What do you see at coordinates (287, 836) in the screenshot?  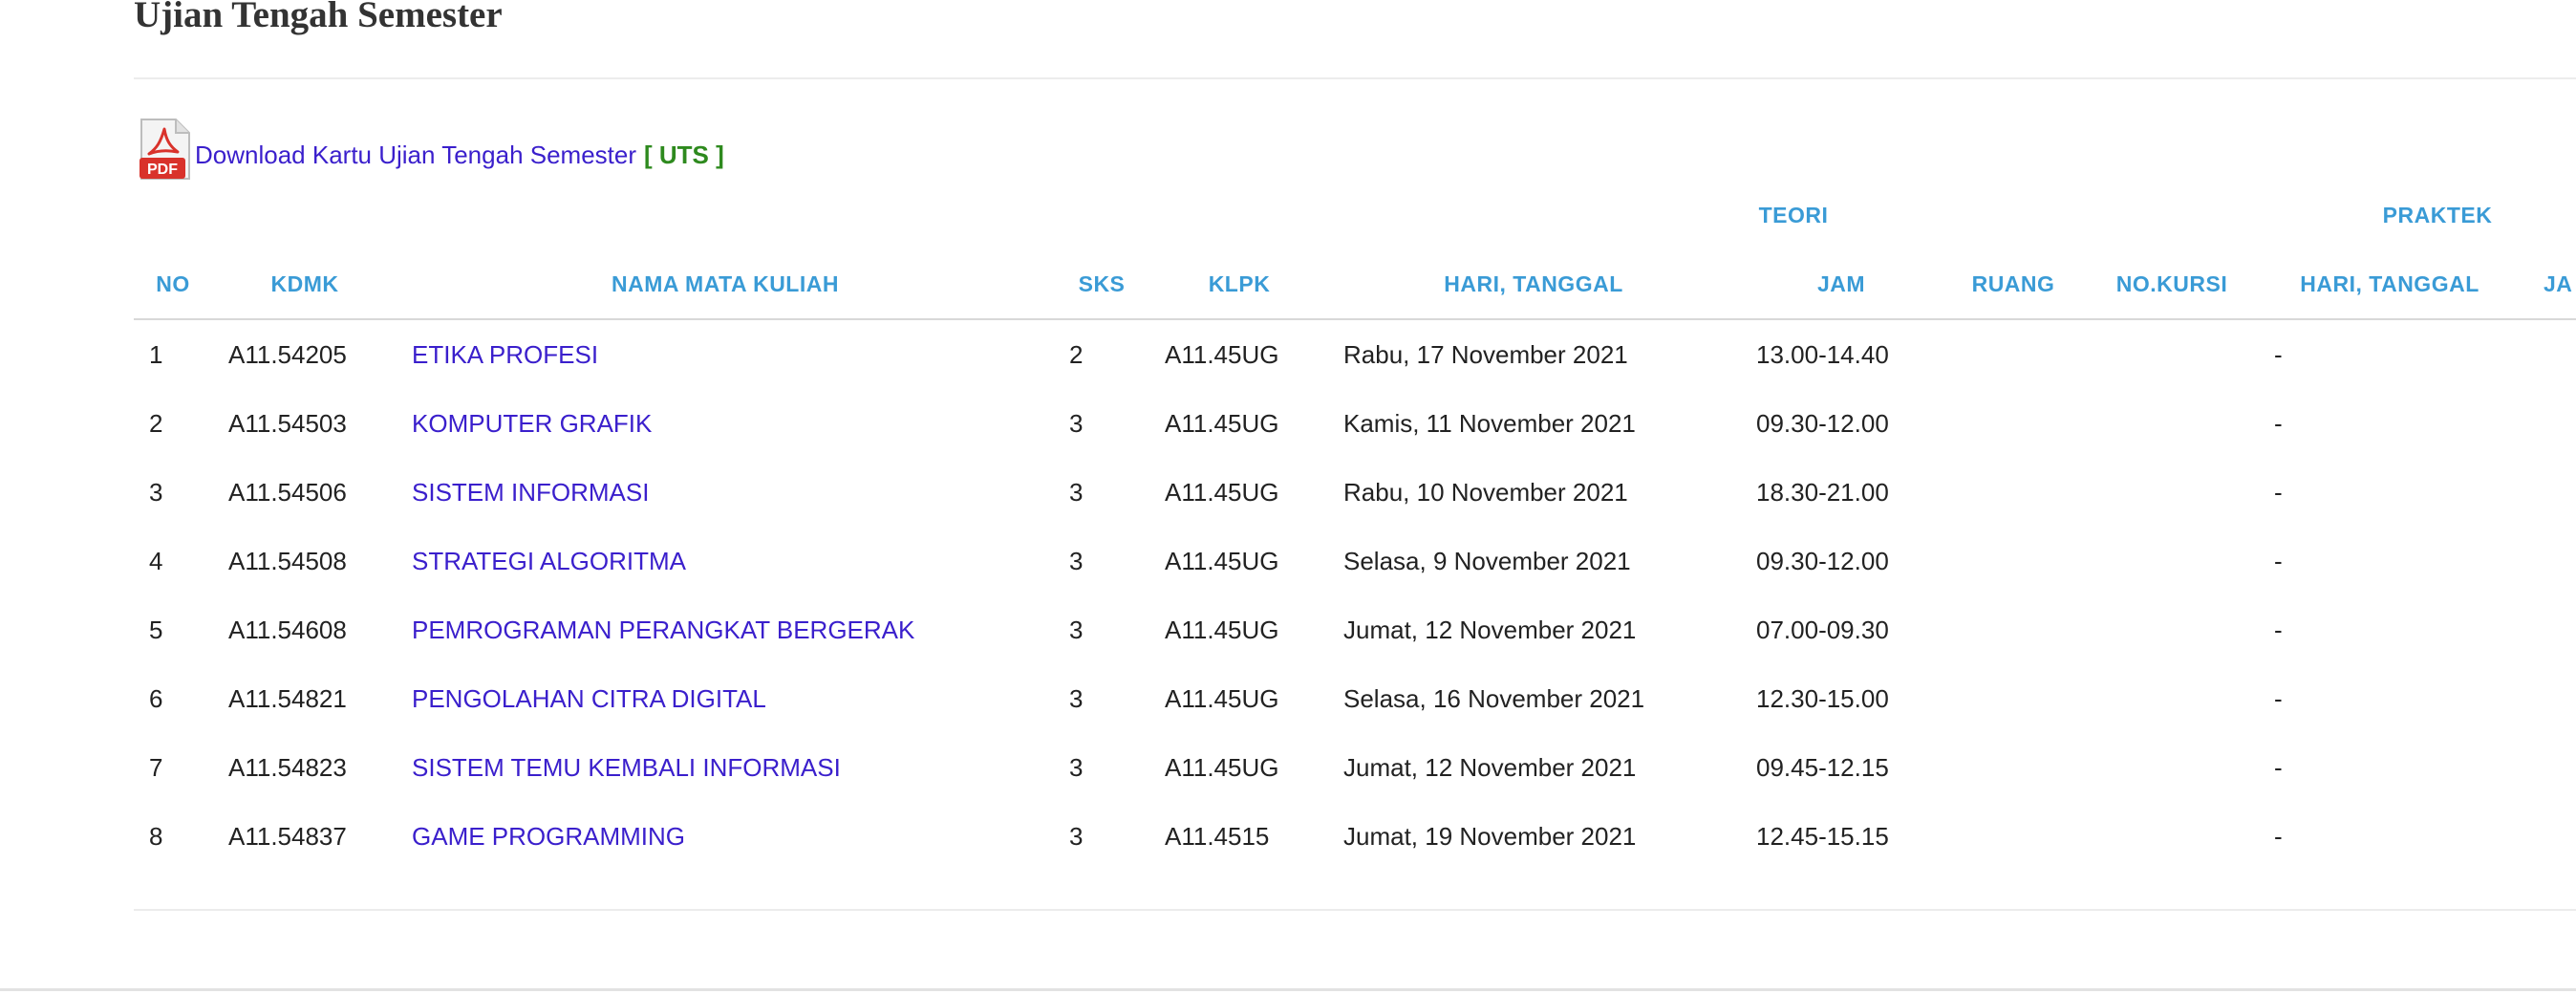 I see `cell-kdmk: A11.54837` at bounding box center [287, 836].